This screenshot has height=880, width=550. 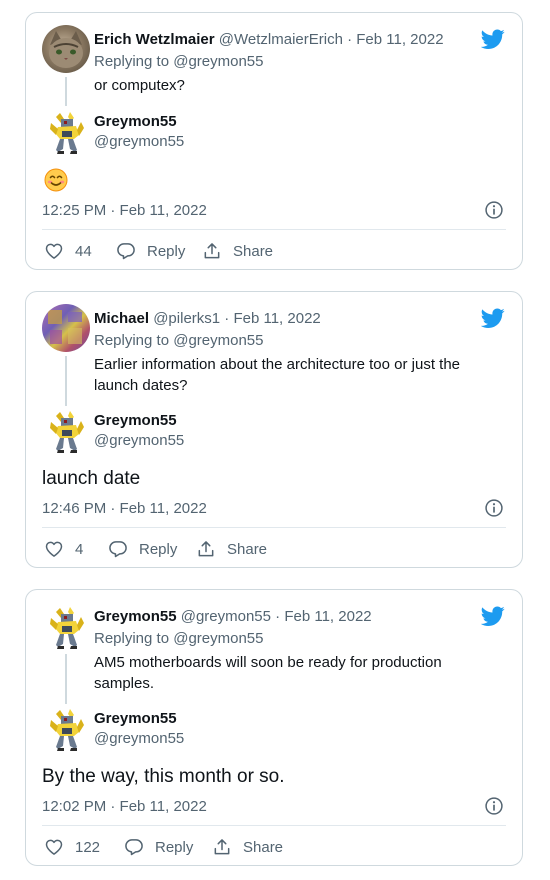 What do you see at coordinates (124, 508) in the screenshot?
I see `tweet-timestamp: 12:46 PM · Feb 11, 2022` at bounding box center [124, 508].